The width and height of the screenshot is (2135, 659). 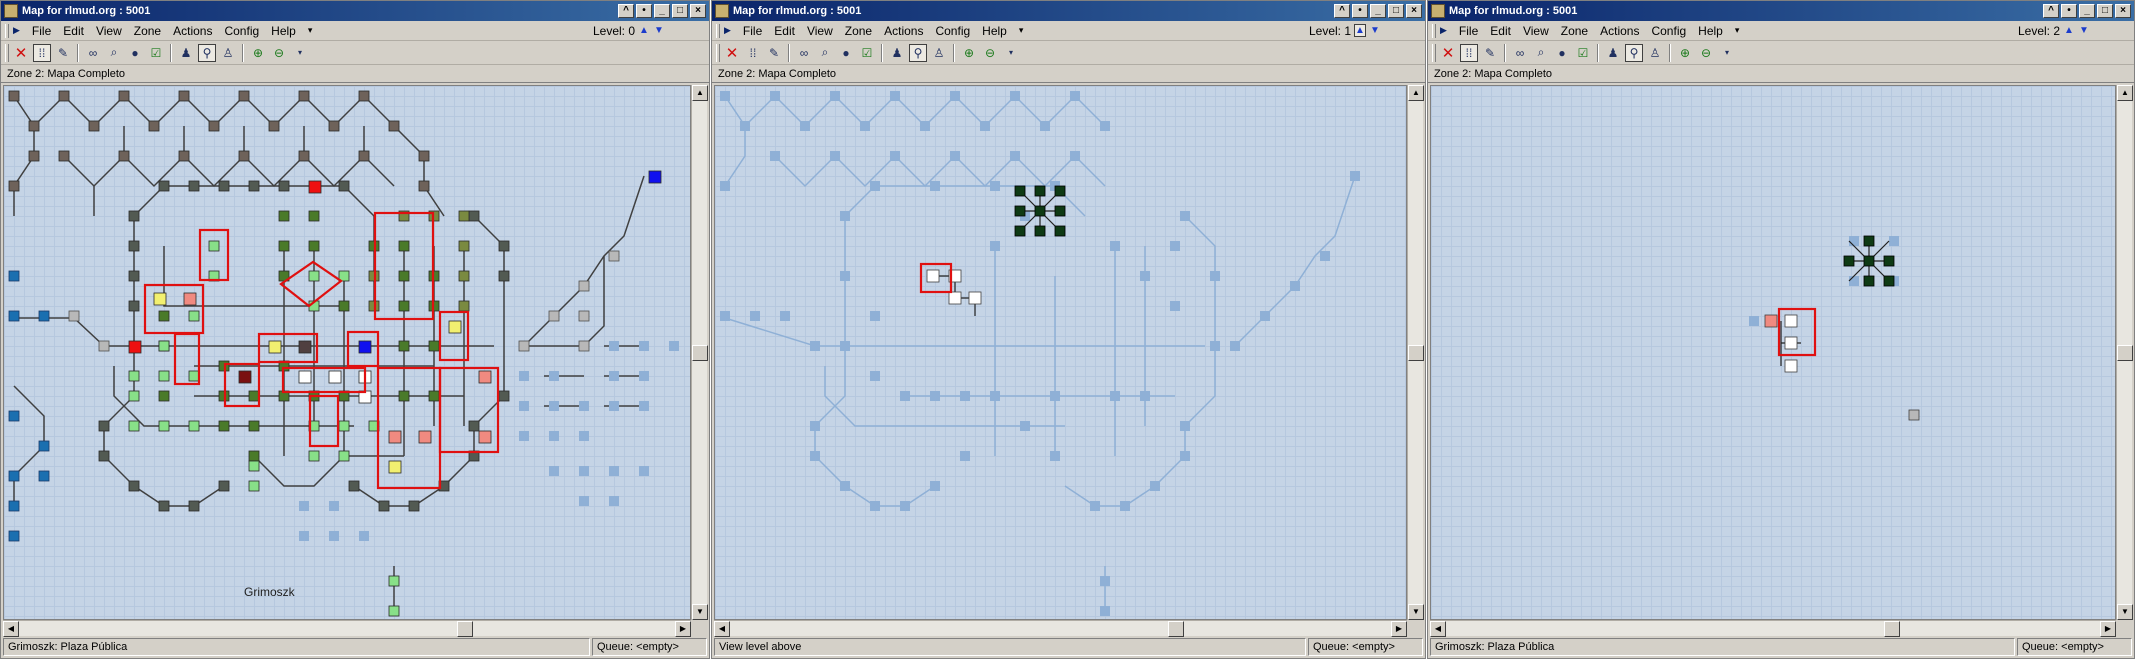 I want to click on map-rooms-level-1-white, so click(x=954, y=287).